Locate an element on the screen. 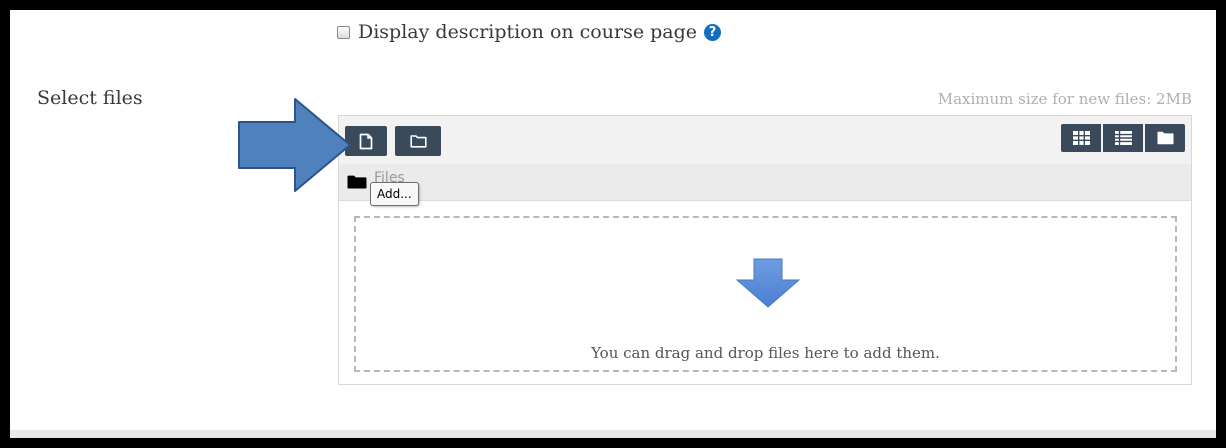 Image resolution: width=1226 pixels, height=448 pixels. list-icon is located at coordinates (1123, 138).